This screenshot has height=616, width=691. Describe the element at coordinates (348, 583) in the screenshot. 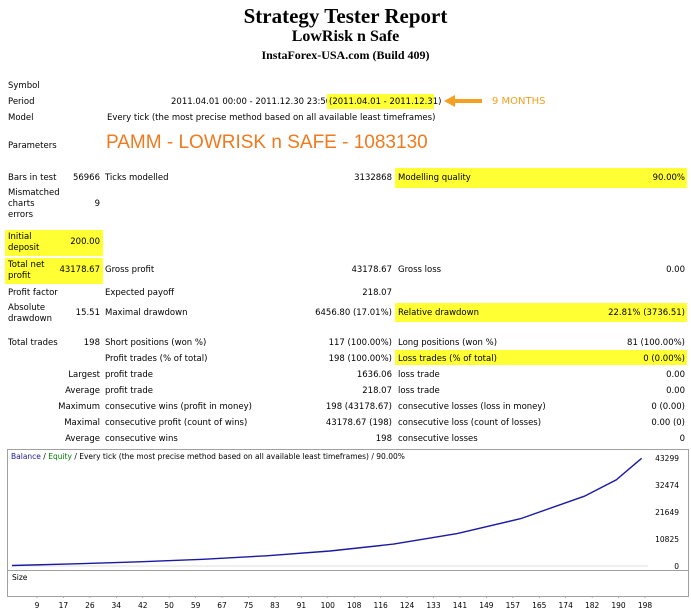

I see `size-panel` at that location.